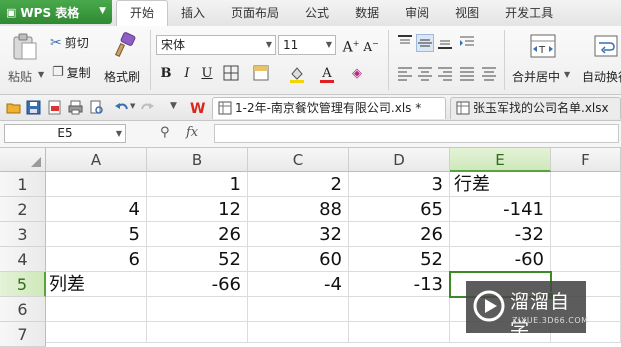 The width and height of the screenshot is (621, 347). What do you see at coordinates (298, 234) in the screenshot?
I see `cell-c3: 32` at bounding box center [298, 234].